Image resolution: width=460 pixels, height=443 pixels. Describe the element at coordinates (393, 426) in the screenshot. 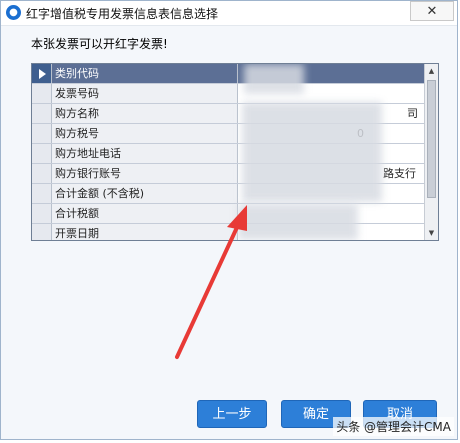

I see `source-watermark: 头条 @管理会计CMA` at that location.